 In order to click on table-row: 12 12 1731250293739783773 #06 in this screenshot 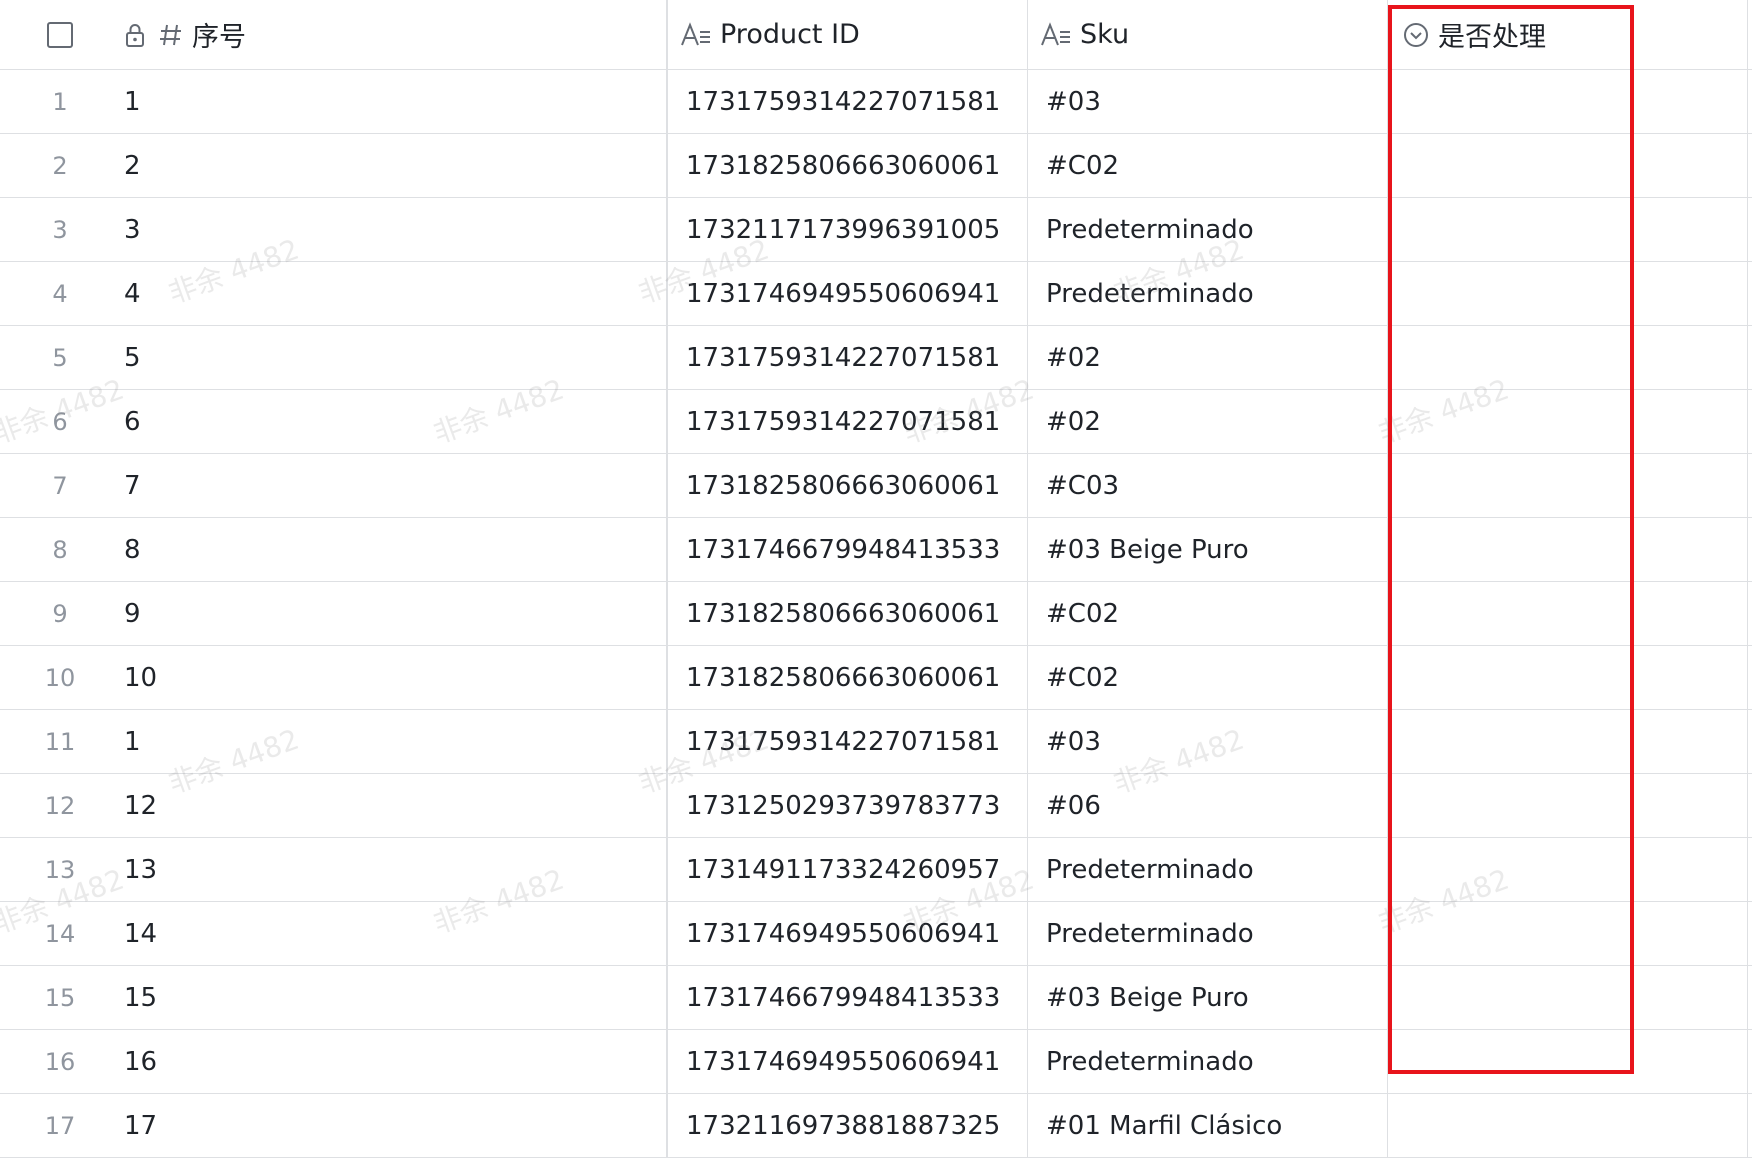, I will do `click(876, 806)`.